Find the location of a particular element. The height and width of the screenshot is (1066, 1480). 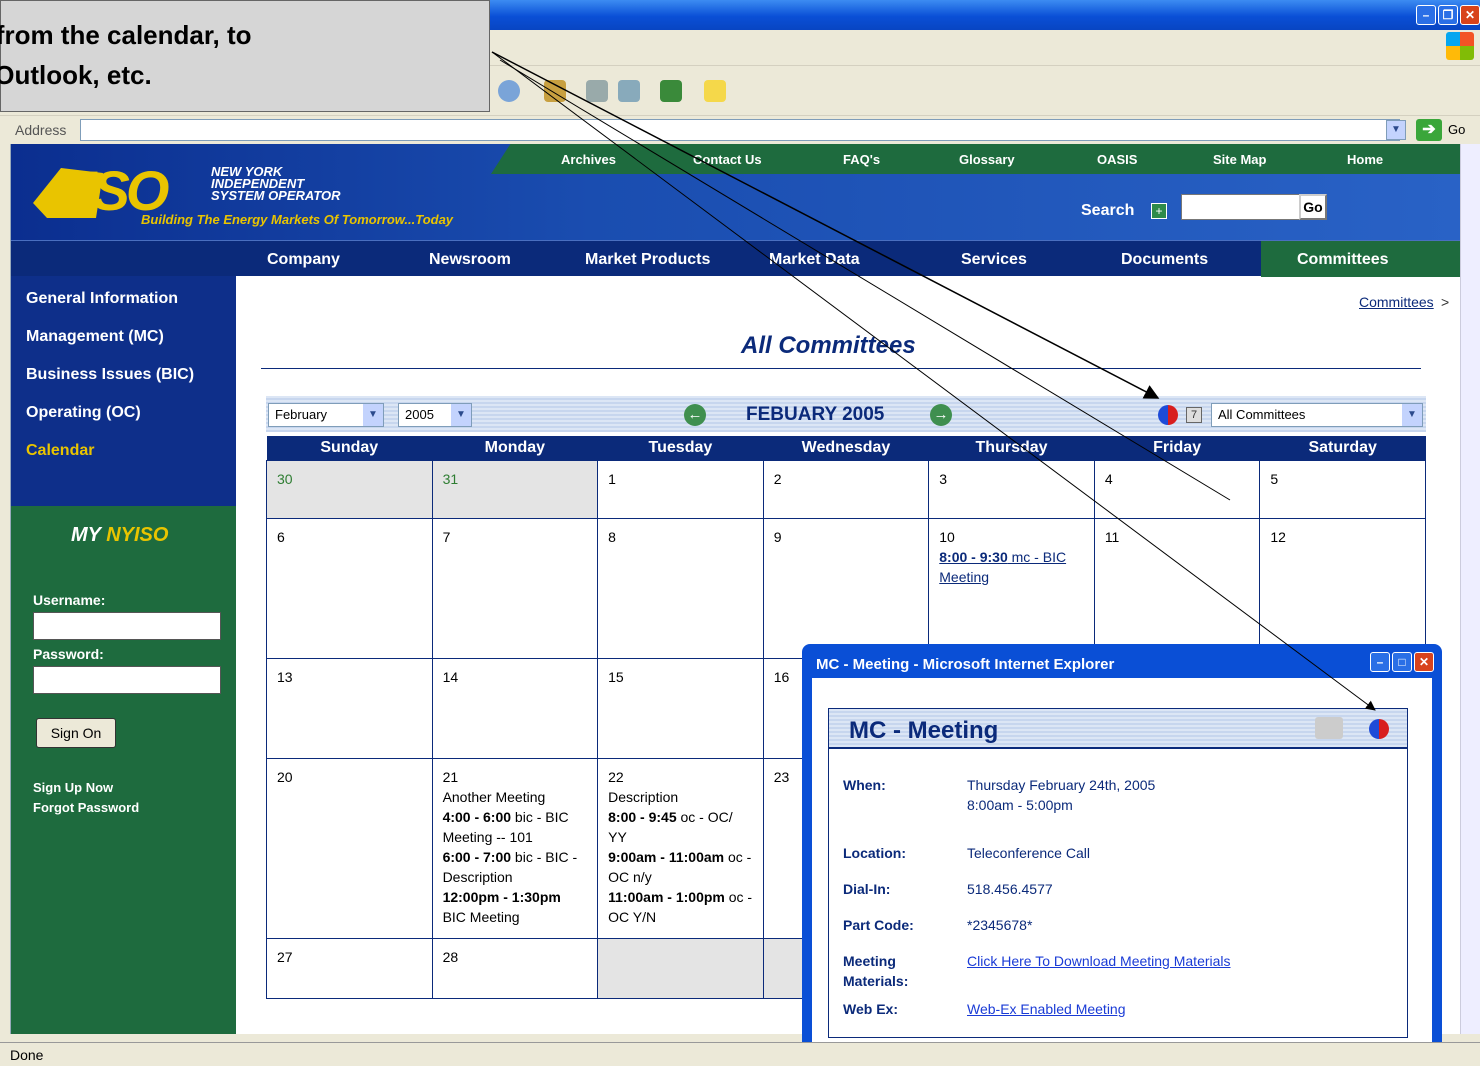

edit-icon is located at coordinates (629, 91).